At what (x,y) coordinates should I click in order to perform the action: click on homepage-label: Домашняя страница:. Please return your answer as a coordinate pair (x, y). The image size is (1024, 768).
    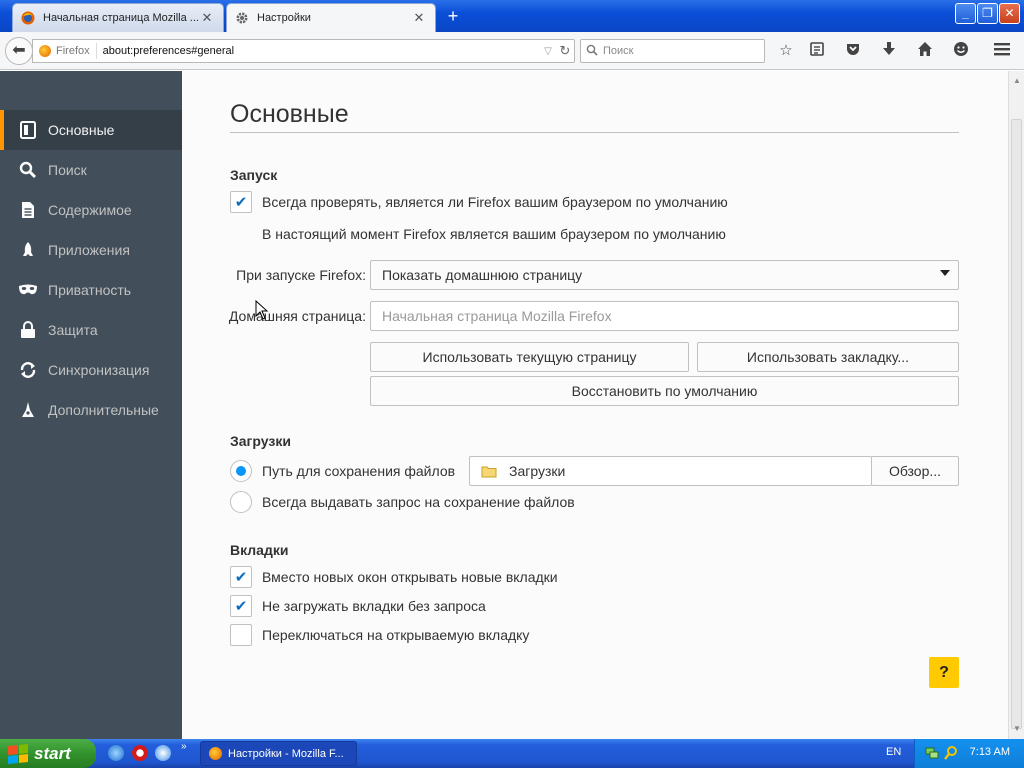
    Looking at the image, I should click on (297, 316).